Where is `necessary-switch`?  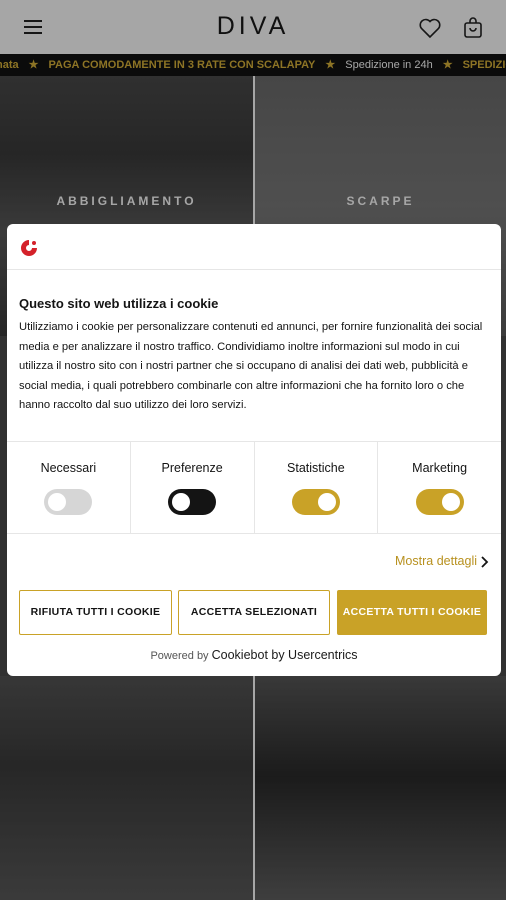 necessary-switch is located at coordinates (68, 502).